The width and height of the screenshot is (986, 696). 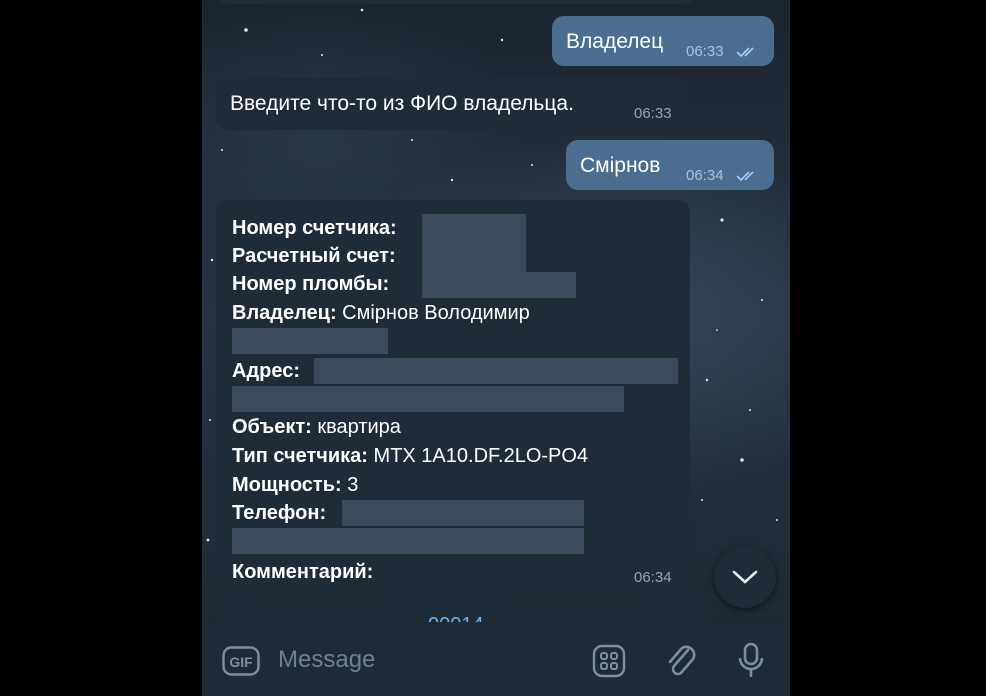 I want to click on attach-paperclip-icon, so click(x=681, y=661).